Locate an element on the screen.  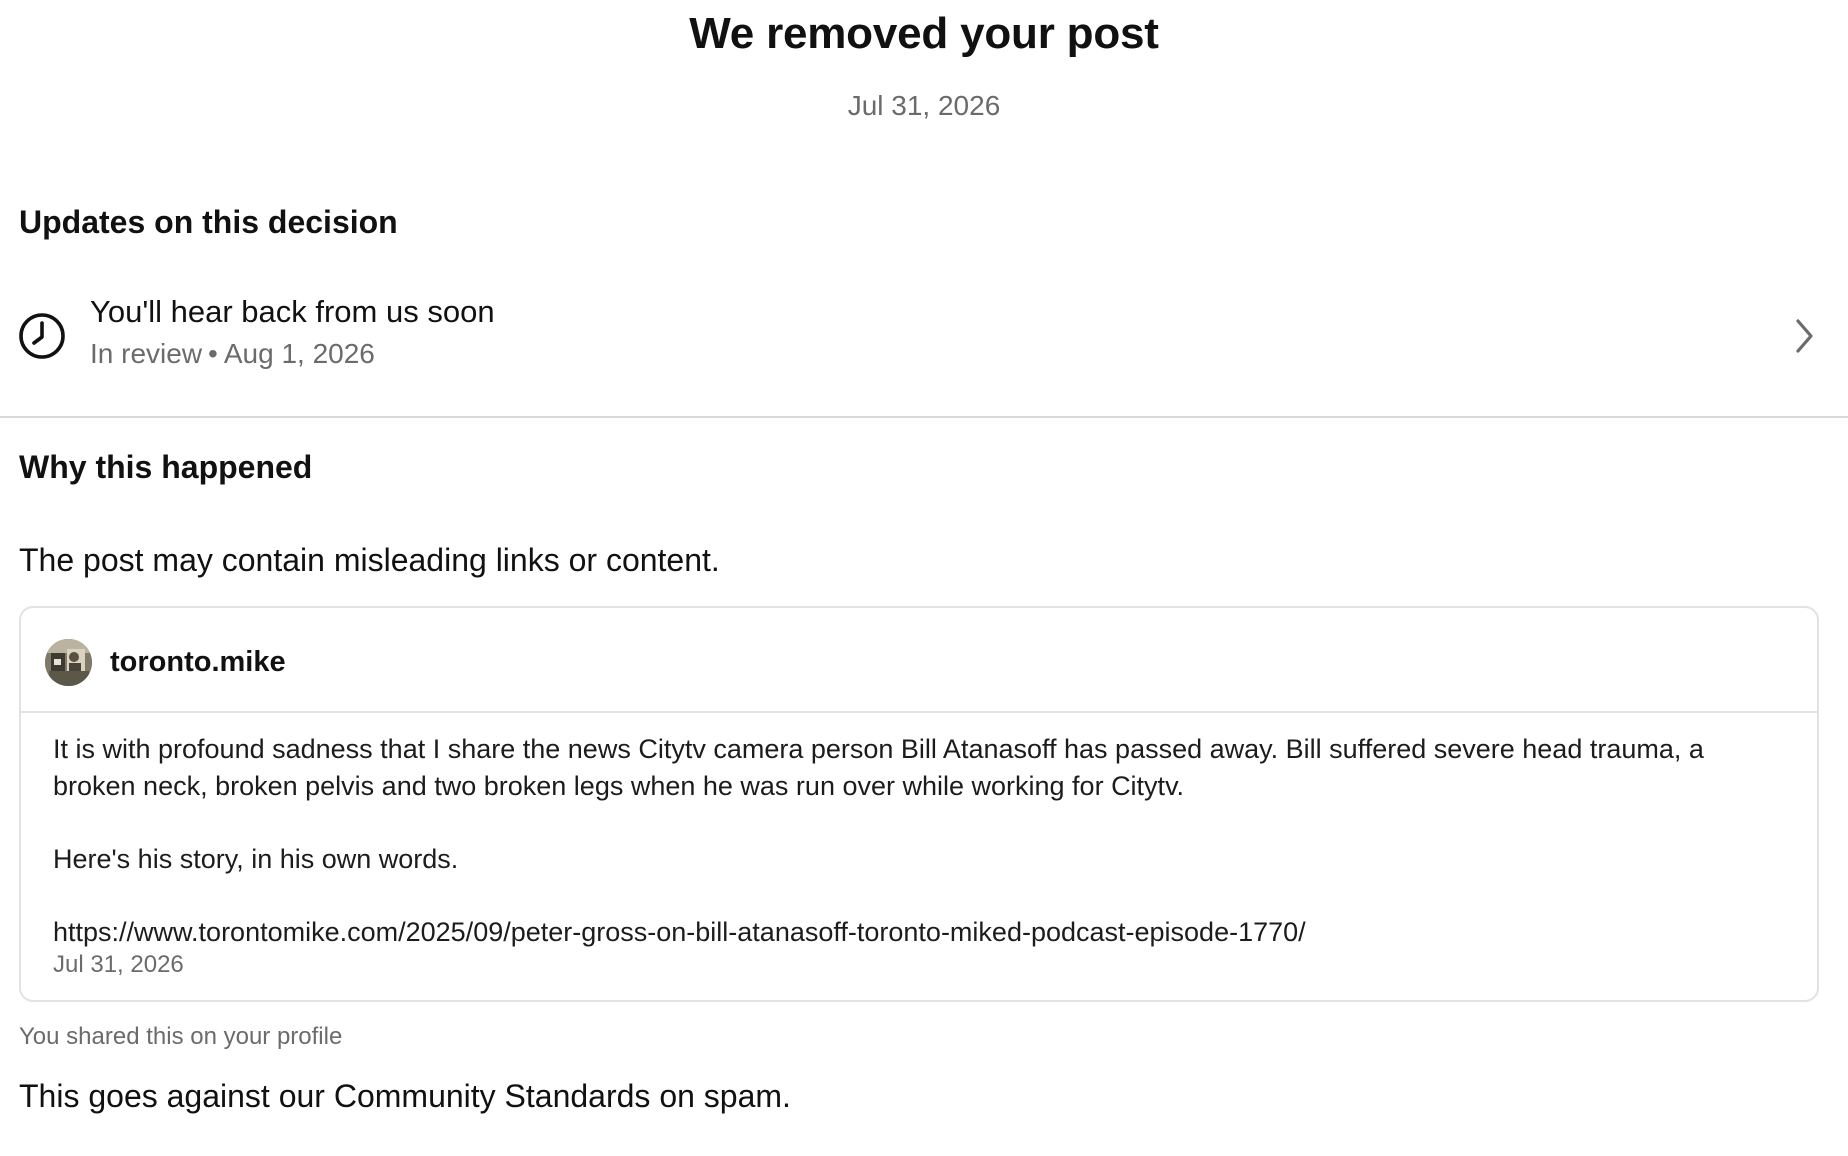
update-status-line: In review • Aug 1, 2026 is located at coordinates (232, 354).